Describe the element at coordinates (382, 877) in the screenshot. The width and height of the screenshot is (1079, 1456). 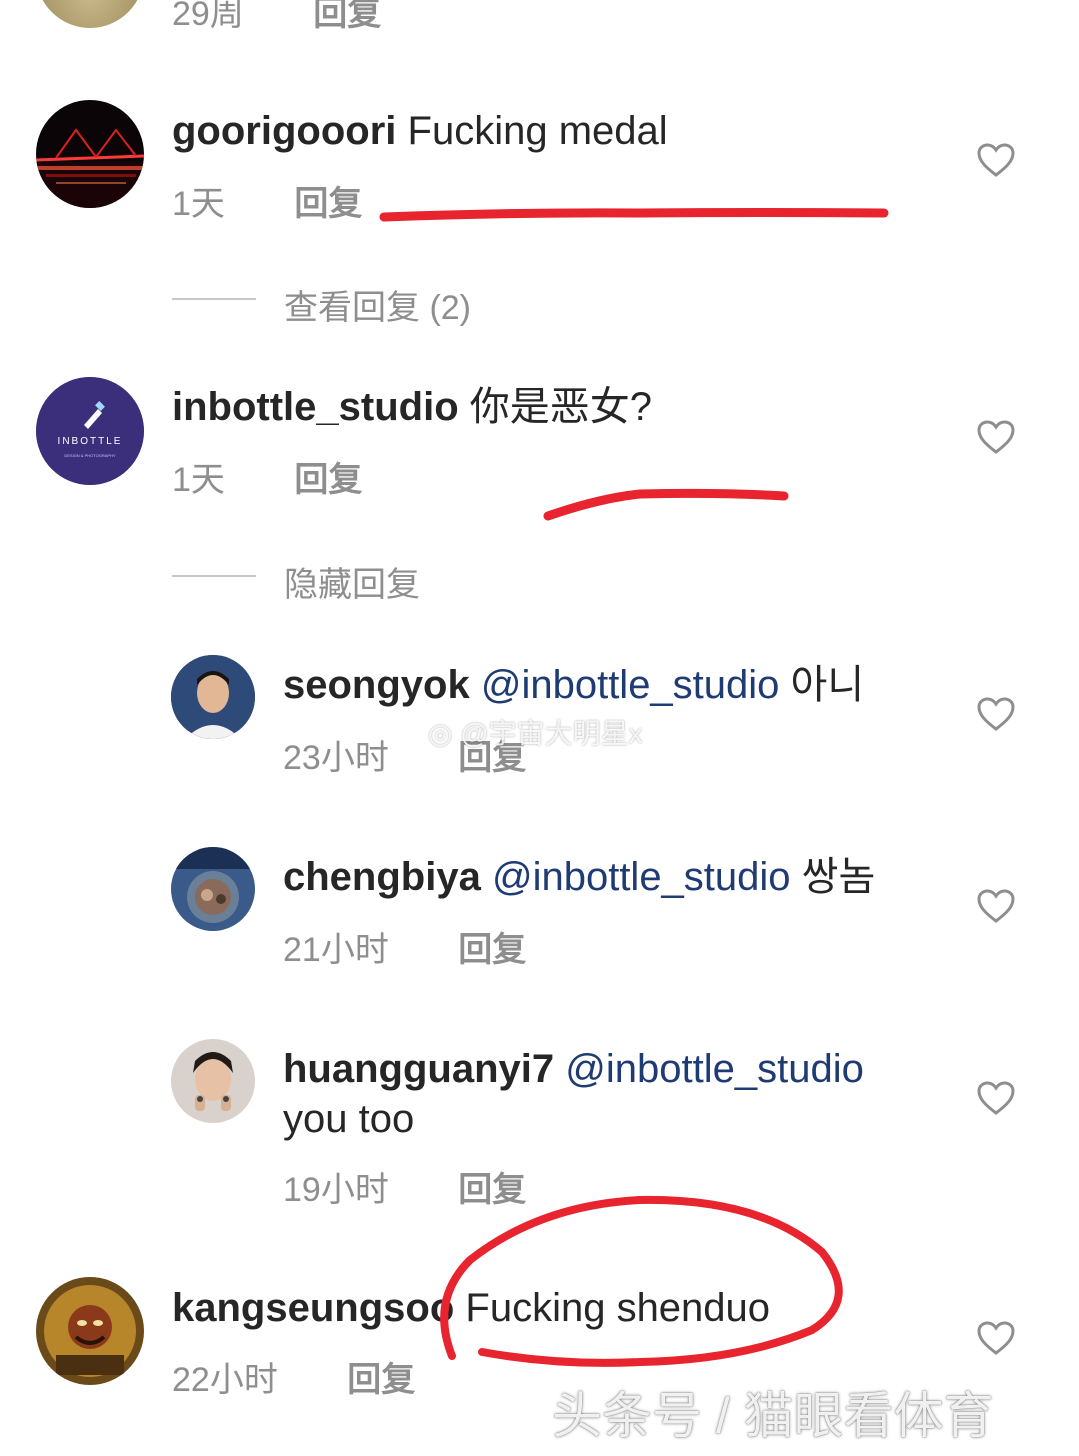
I see `reply-username: chengbiya` at that location.